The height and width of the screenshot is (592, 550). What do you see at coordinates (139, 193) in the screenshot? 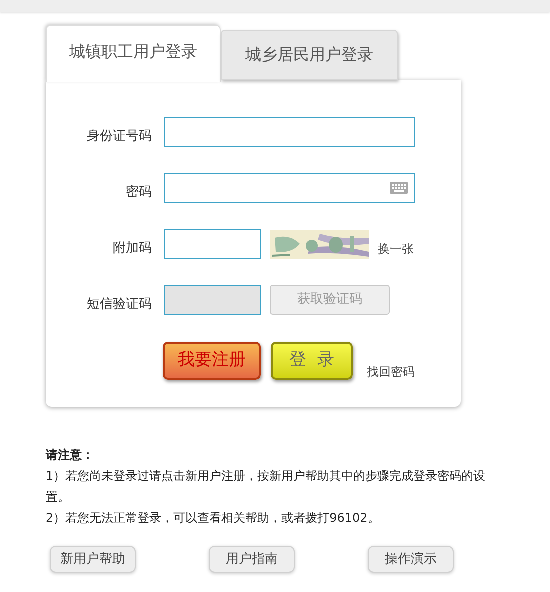
I see `field-label: 密码` at bounding box center [139, 193].